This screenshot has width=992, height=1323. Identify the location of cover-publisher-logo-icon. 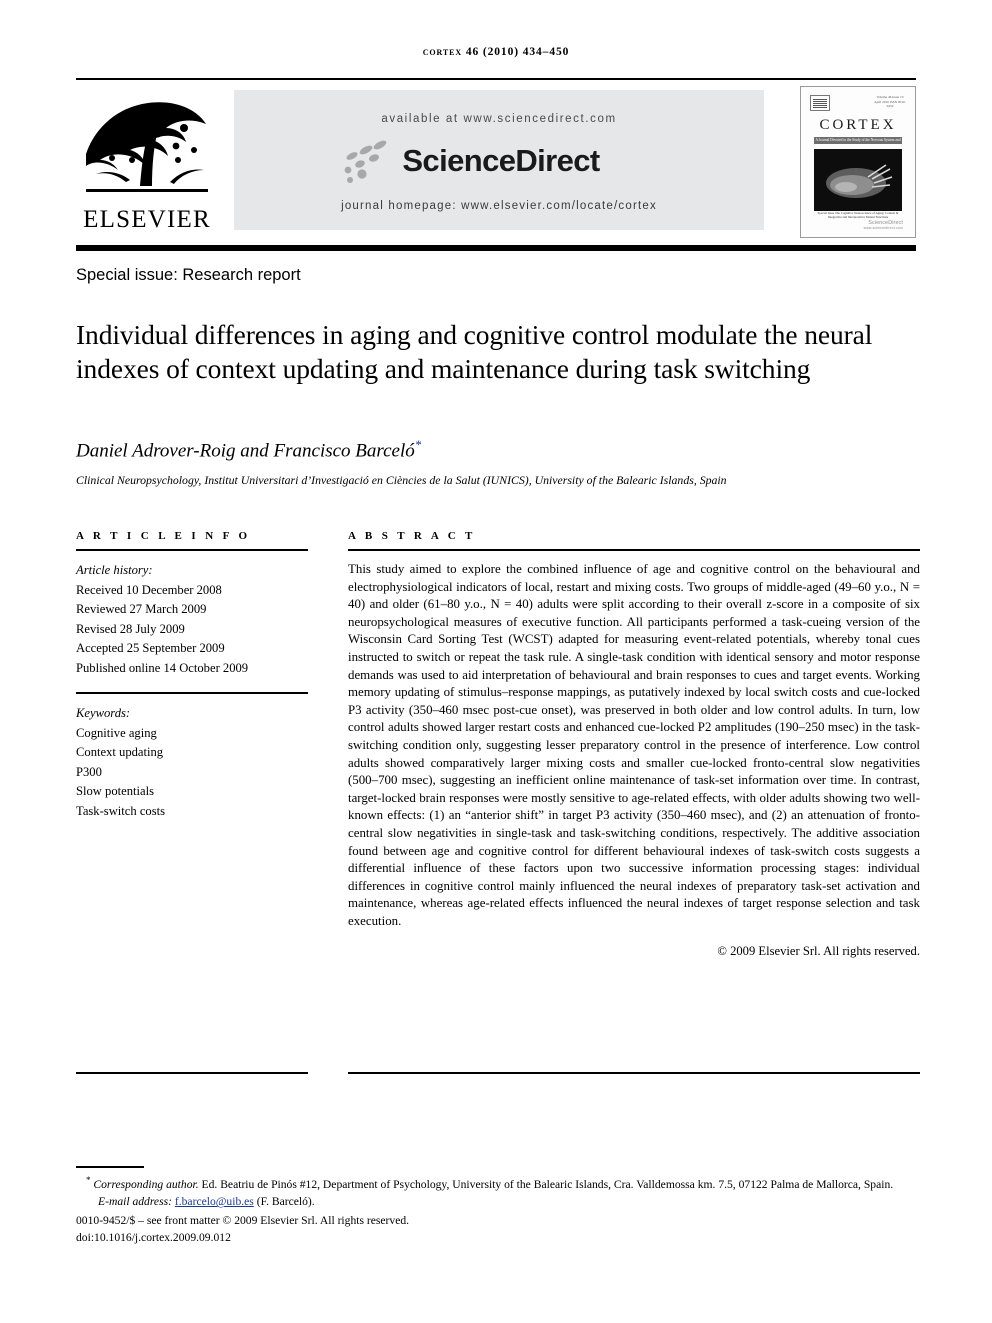
(820, 103).